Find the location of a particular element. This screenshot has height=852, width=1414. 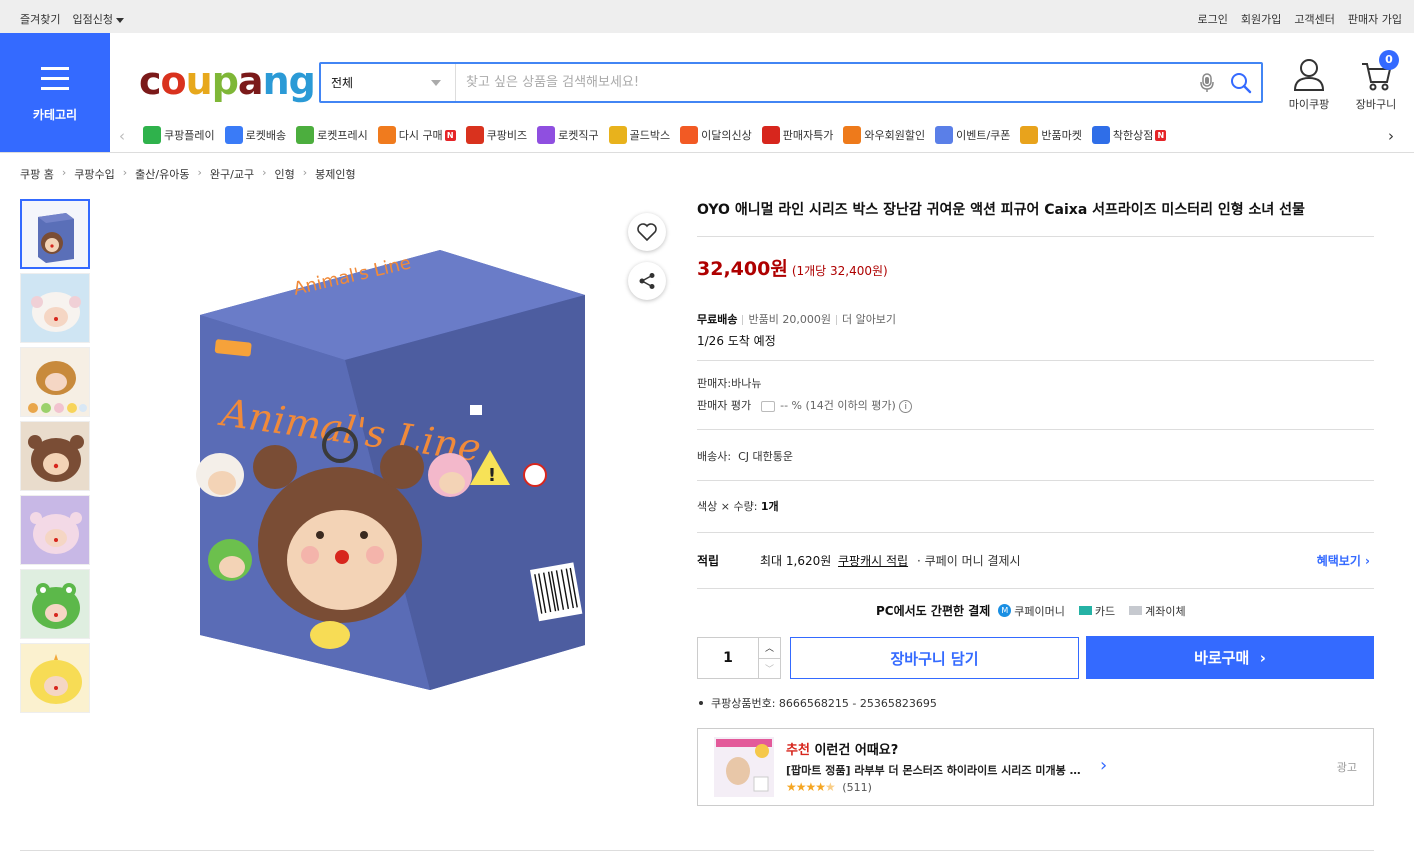

catnav-item-10: 이벤트/쿠폰 is located at coordinates (972, 135).